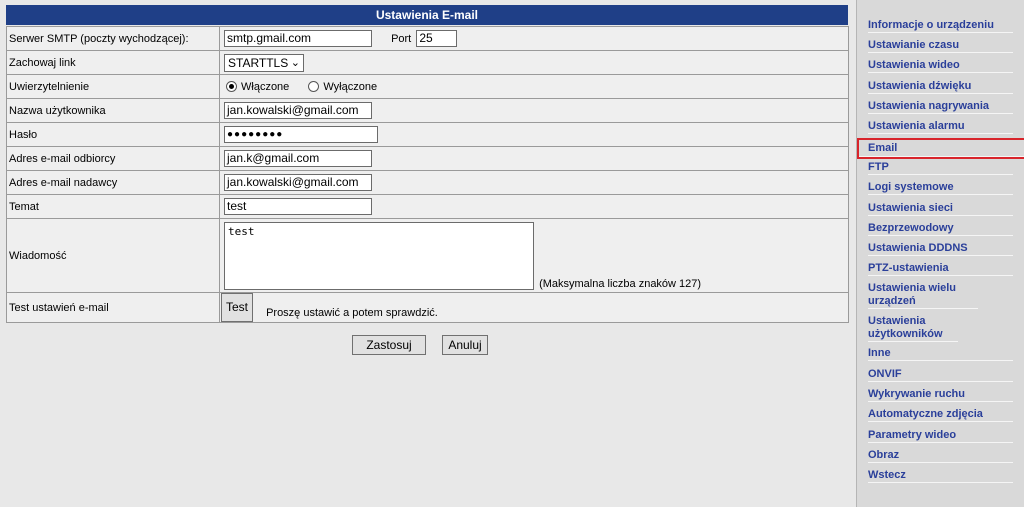  Describe the element at coordinates (940, 395) in the screenshot. I see `sidebar-item-motion-detection: Wykrywanie ruchu` at that location.